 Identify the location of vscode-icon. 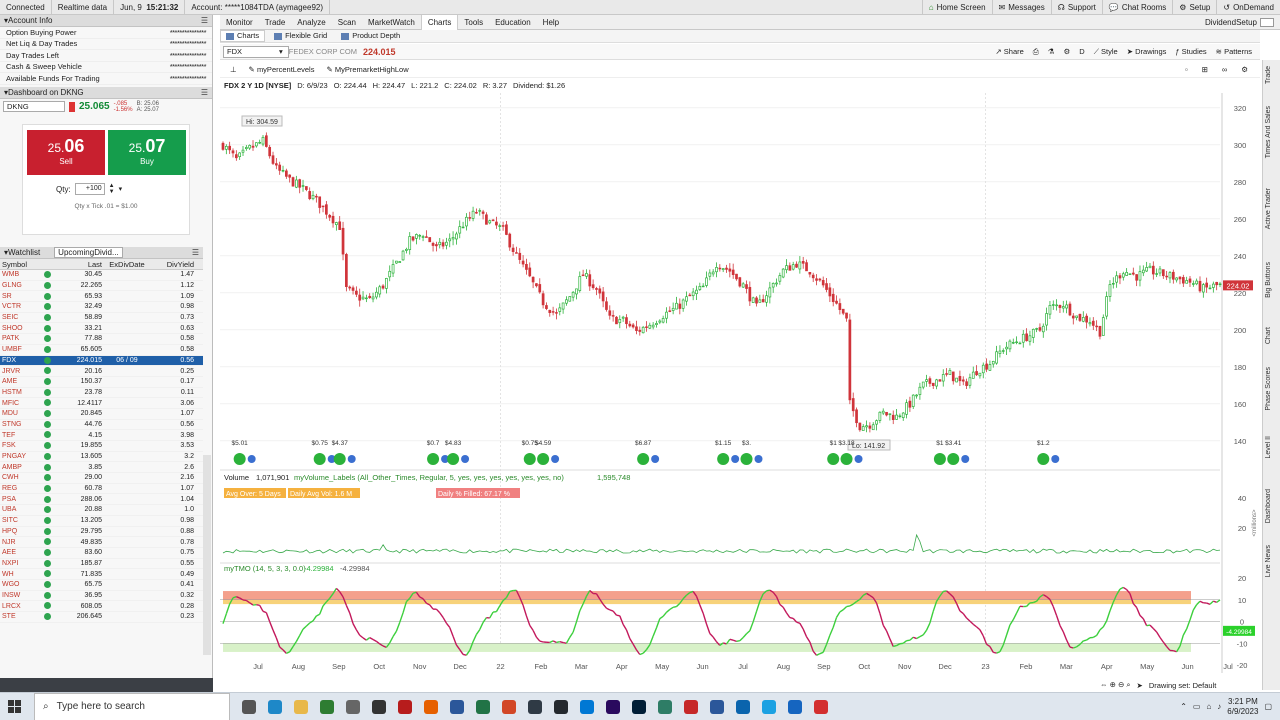
(587, 706).